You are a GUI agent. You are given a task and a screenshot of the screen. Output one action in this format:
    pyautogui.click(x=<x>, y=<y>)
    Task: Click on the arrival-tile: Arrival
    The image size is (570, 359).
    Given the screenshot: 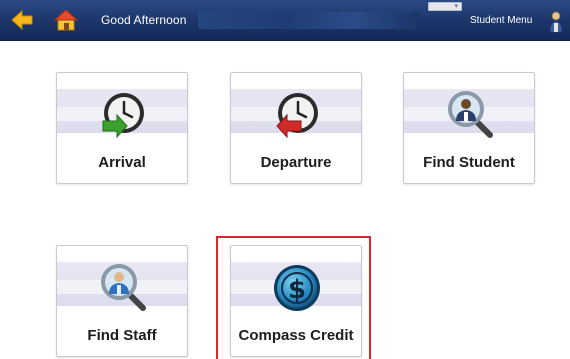 What is the action you would take?
    pyautogui.click(x=122, y=128)
    